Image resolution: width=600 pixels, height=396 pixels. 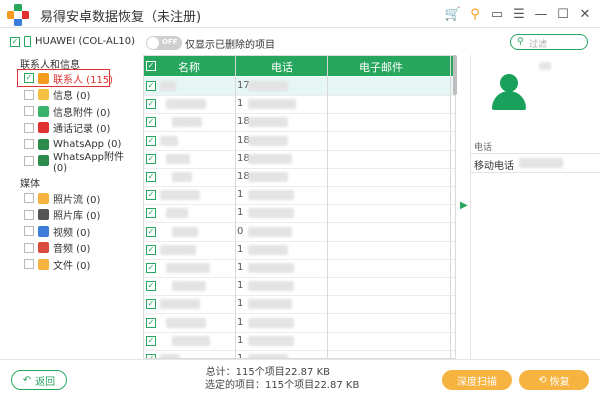 I want to click on key-icon: ⚲, so click(x=475, y=14).